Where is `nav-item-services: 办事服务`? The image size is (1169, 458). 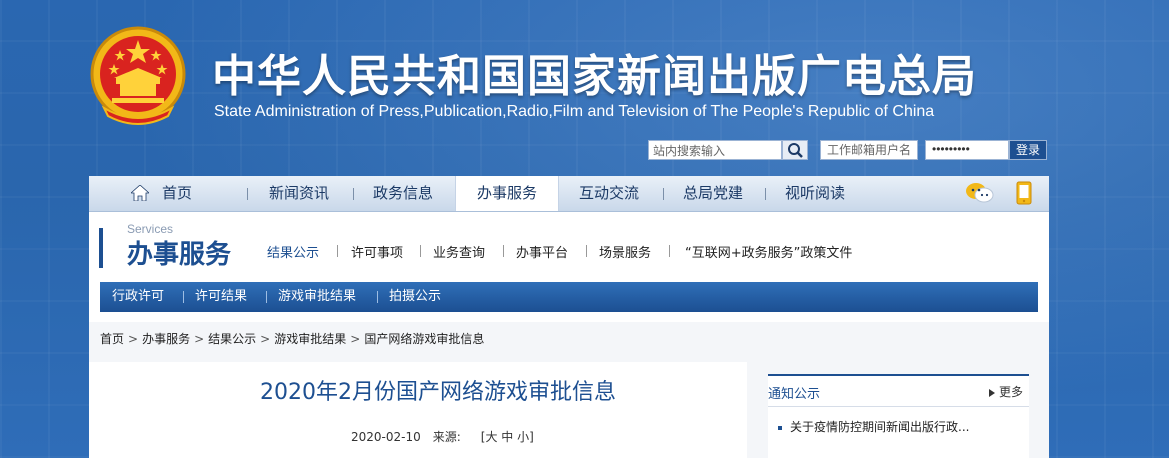 nav-item-services: 办事服务 is located at coordinates (507, 193).